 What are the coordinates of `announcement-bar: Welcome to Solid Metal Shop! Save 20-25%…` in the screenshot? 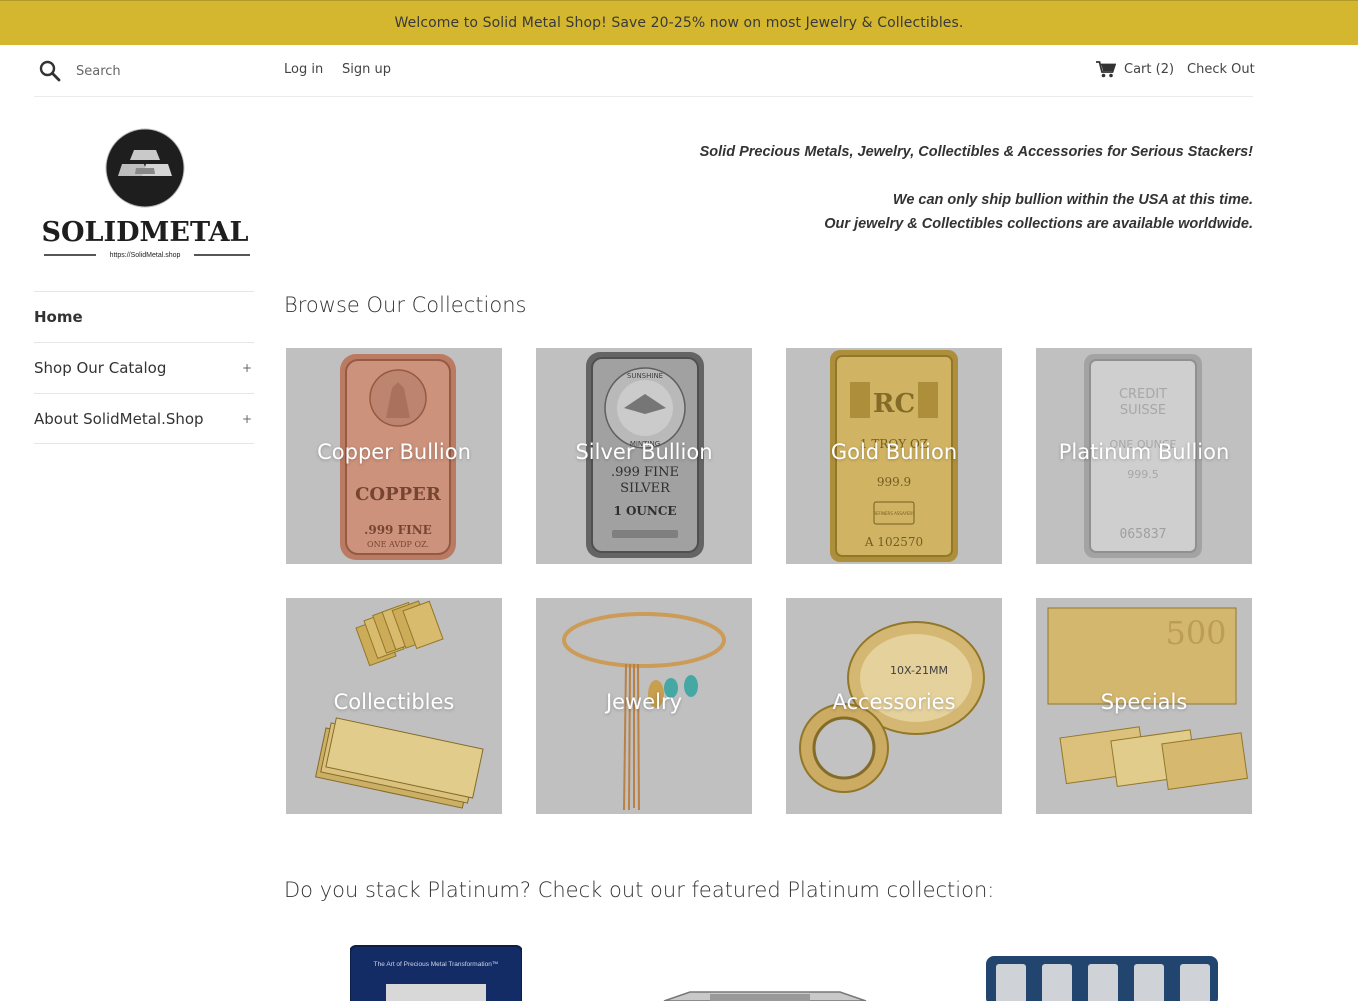 It's located at (679, 22).